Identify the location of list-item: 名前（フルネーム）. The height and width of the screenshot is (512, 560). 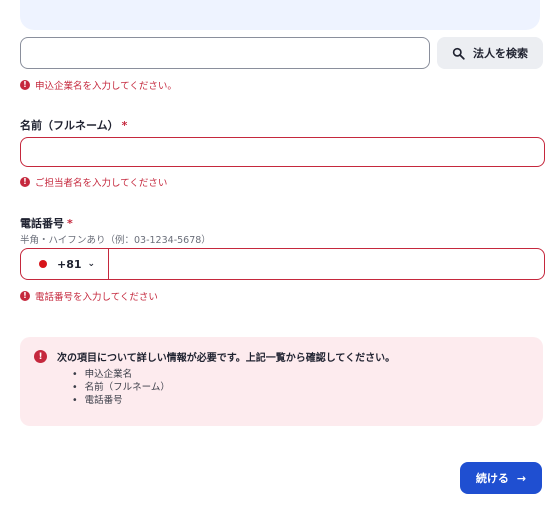
(307, 387).